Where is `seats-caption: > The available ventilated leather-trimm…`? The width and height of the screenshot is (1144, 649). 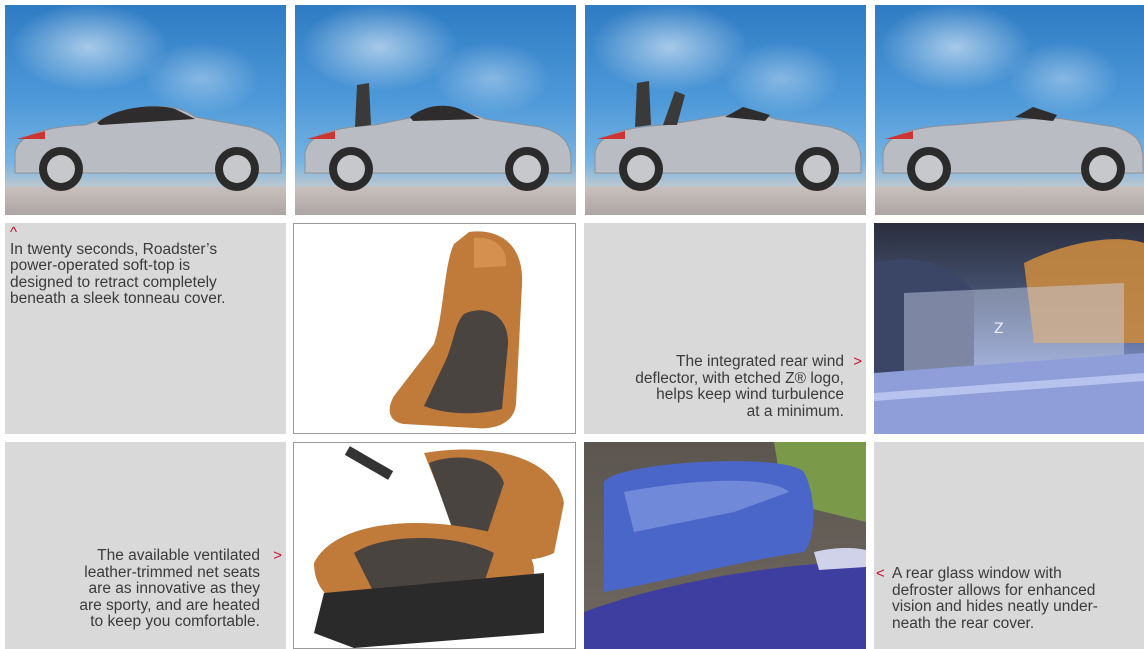 seats-caption: > The available ventilated leather-trimm… is located at coordinates (180, 588).